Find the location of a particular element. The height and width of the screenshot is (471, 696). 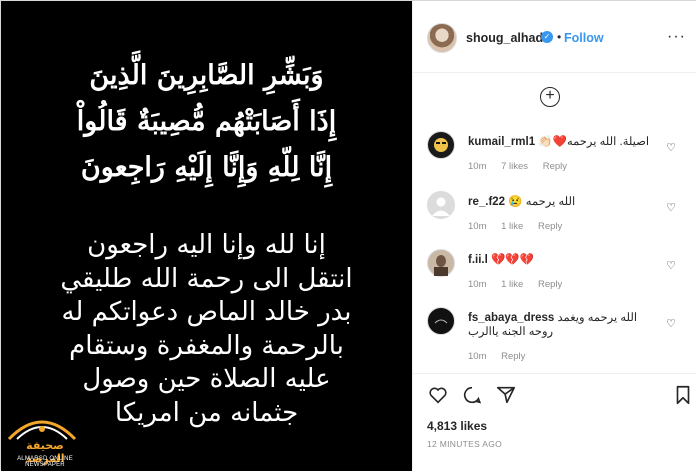

comment-body: f.ii.l 💔💔💔 is located at coordinates (563, 260).